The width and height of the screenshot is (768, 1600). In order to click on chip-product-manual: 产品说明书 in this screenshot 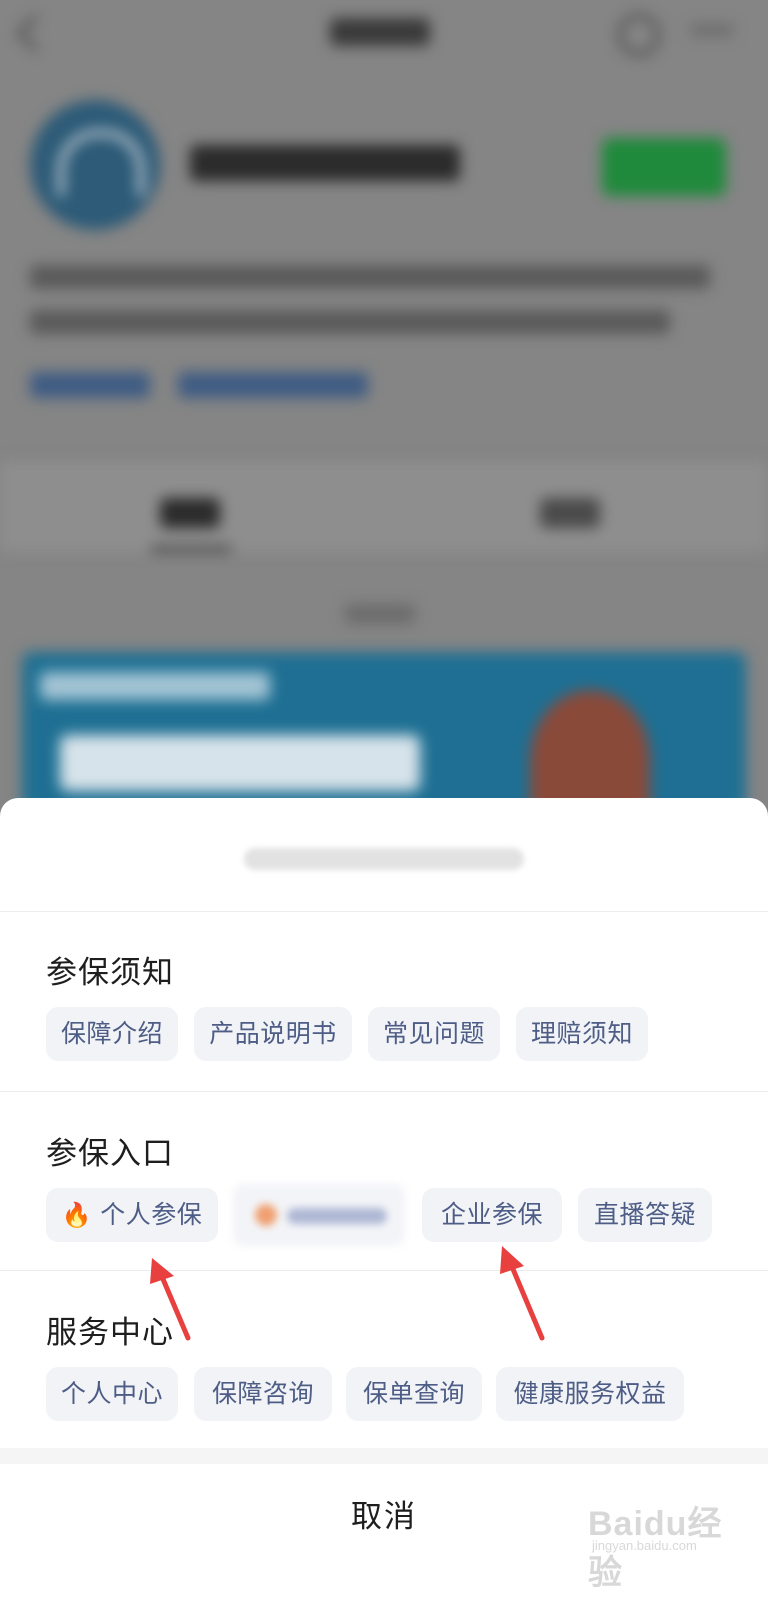, I will do `click(273, 1034)`.